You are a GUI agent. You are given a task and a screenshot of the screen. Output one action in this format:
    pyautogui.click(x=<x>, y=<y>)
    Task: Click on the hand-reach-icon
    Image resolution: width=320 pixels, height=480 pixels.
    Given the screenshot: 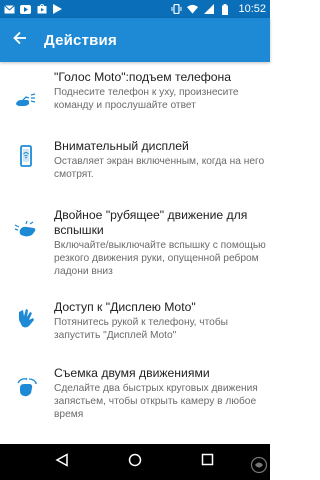 What is the action you would take?
    pyautogui.click(x=26, y=318)
    